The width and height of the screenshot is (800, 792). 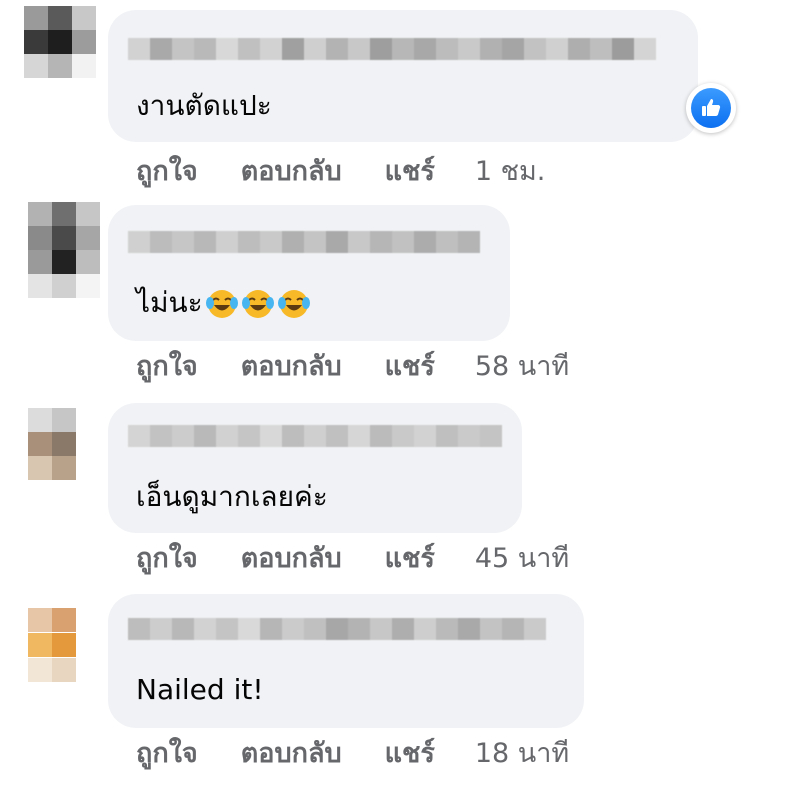 I want to click on comment-text: งานตัดแปะ, so click(x=204, y=105).